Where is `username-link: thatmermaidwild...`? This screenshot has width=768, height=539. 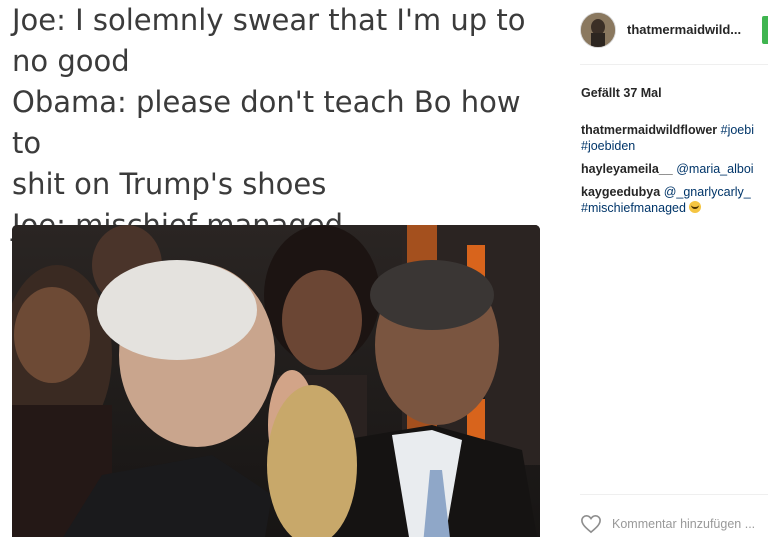 username-link: thatmermaidwild... is located at coordinates (684, 29).